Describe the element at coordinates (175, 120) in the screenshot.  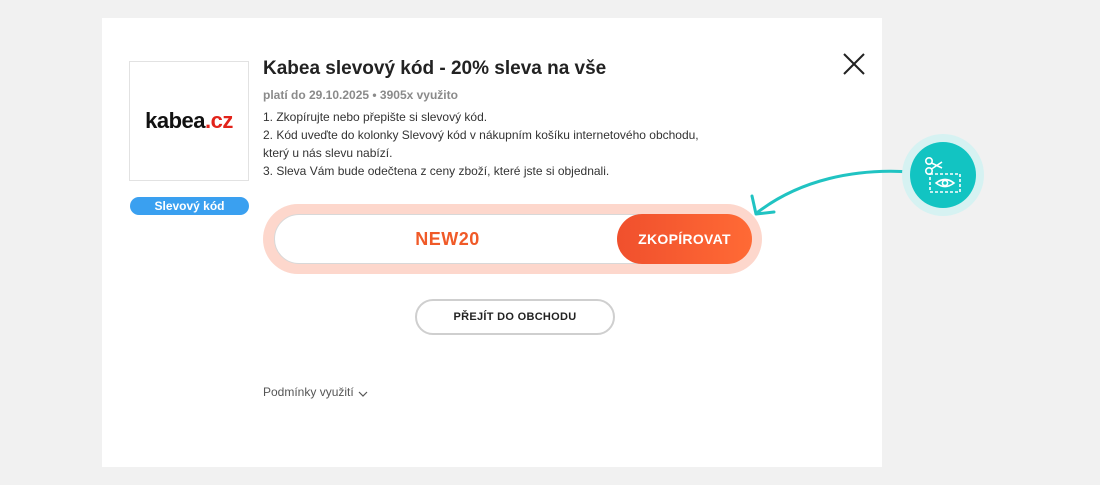
I see `logo-main-text: kabea` at that location.